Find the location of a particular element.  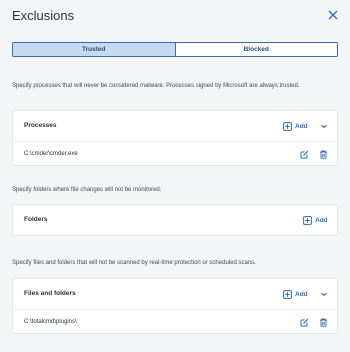

processes-card-header: Processes Add is located at coordinates (175, 126).